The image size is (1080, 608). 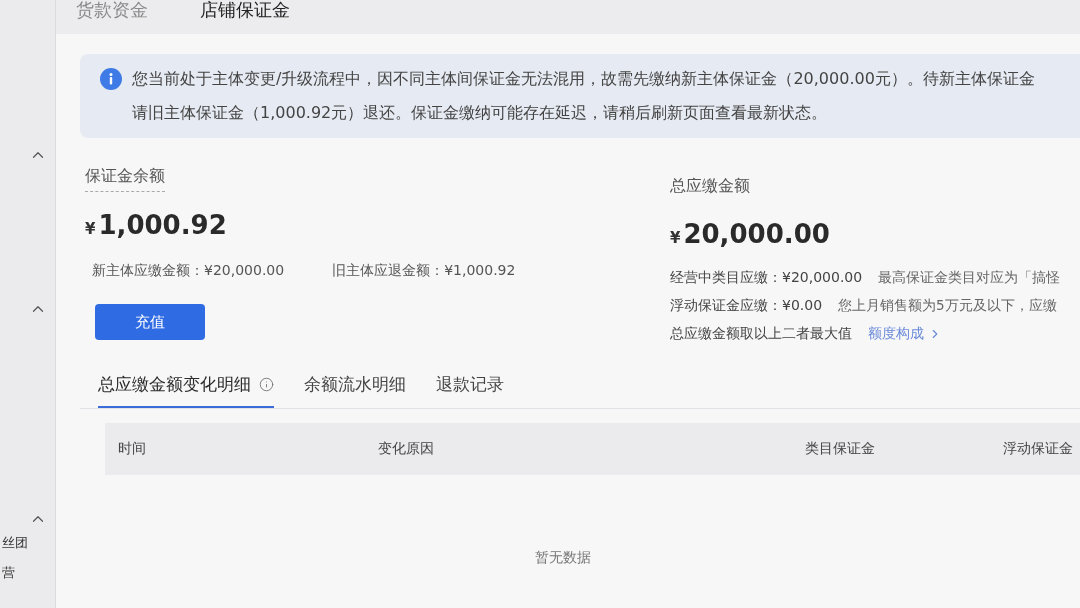 What do you see at coordinates (188, 271) in the screenshot?
I see `amount-detail: 新主体应缴金额：¥20,000.00` at bounding box center [188, 271].